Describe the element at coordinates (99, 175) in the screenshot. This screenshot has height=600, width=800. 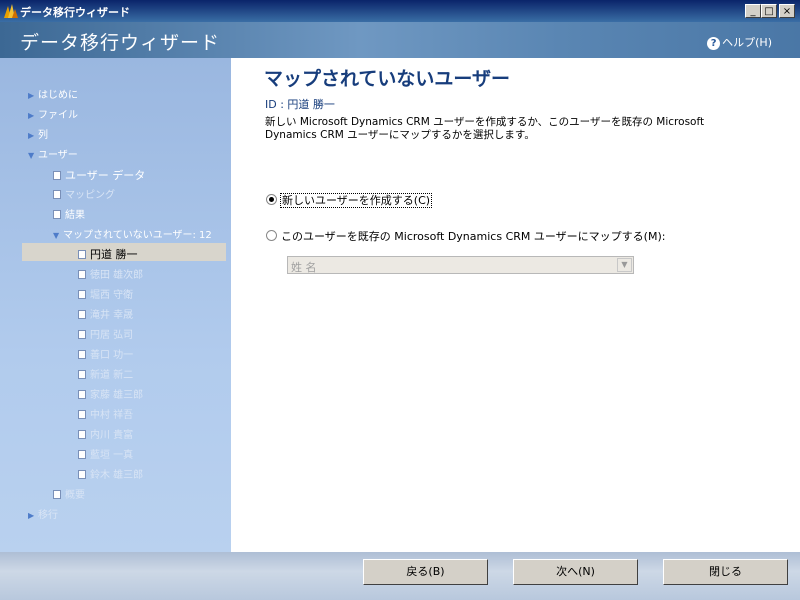
I see `nav-item-user-data: ユーザー データ` at that location.